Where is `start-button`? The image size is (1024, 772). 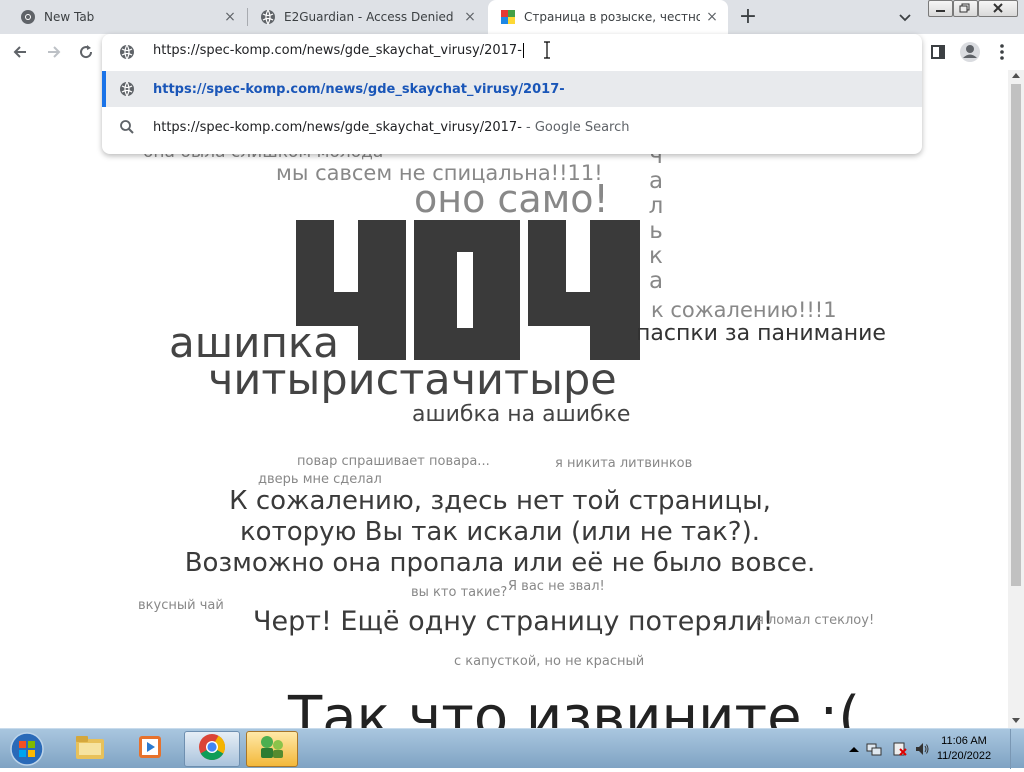 start-button is located at coordinates (27, 749).